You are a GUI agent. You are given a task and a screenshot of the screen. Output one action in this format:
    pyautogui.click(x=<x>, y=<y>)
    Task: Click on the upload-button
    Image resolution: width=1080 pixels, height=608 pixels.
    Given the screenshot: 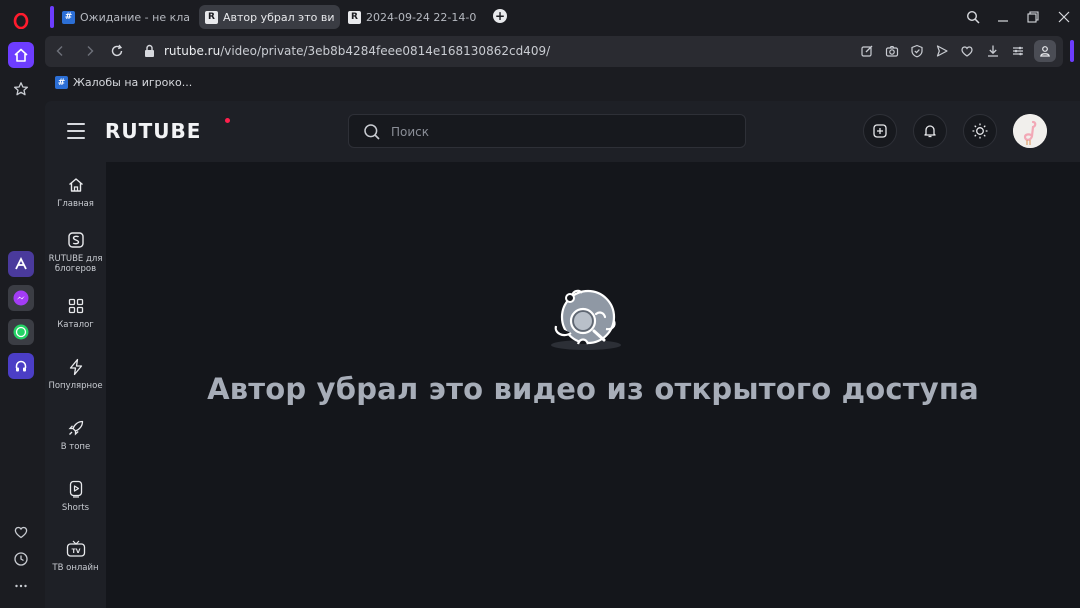 What is the action you would take?
    pyautogui.click(x=880, y=131)
    